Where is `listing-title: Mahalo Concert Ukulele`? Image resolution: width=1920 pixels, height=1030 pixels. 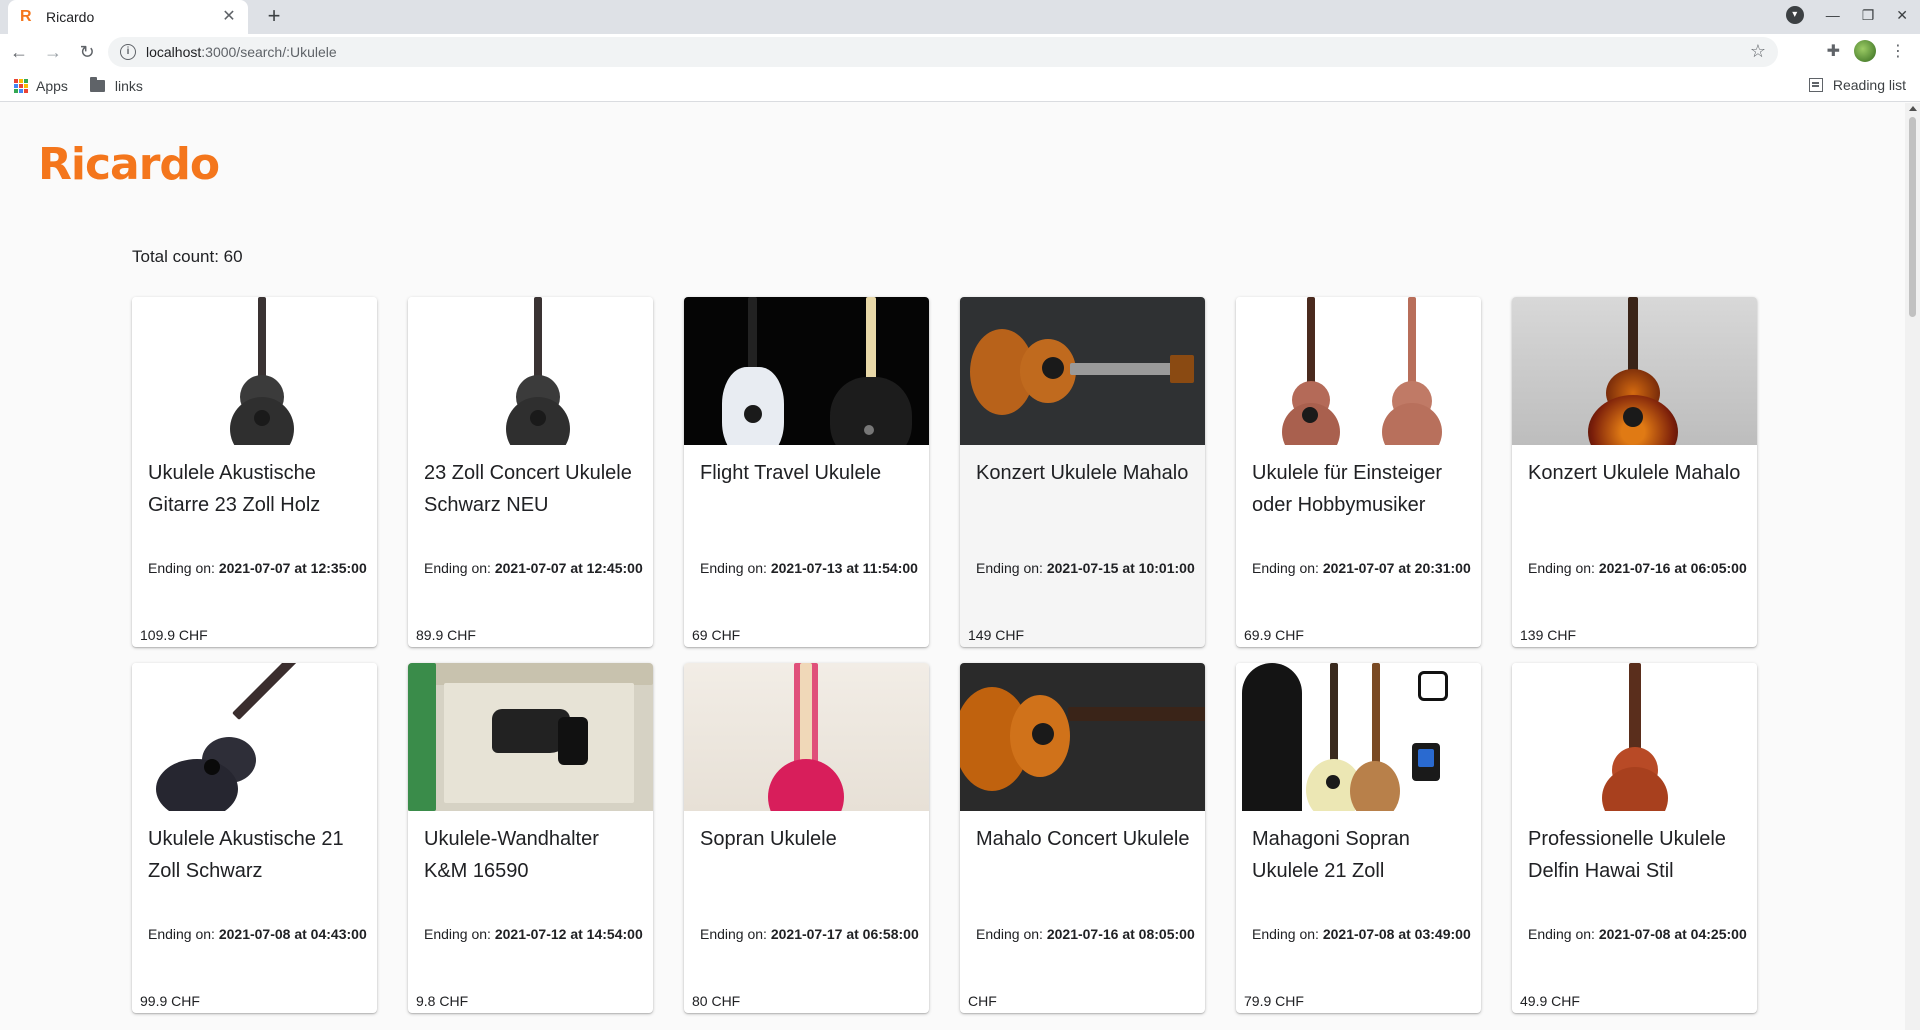 listing-title: Mahalo Concert Ukulele is located at coordinates (1083, 839).